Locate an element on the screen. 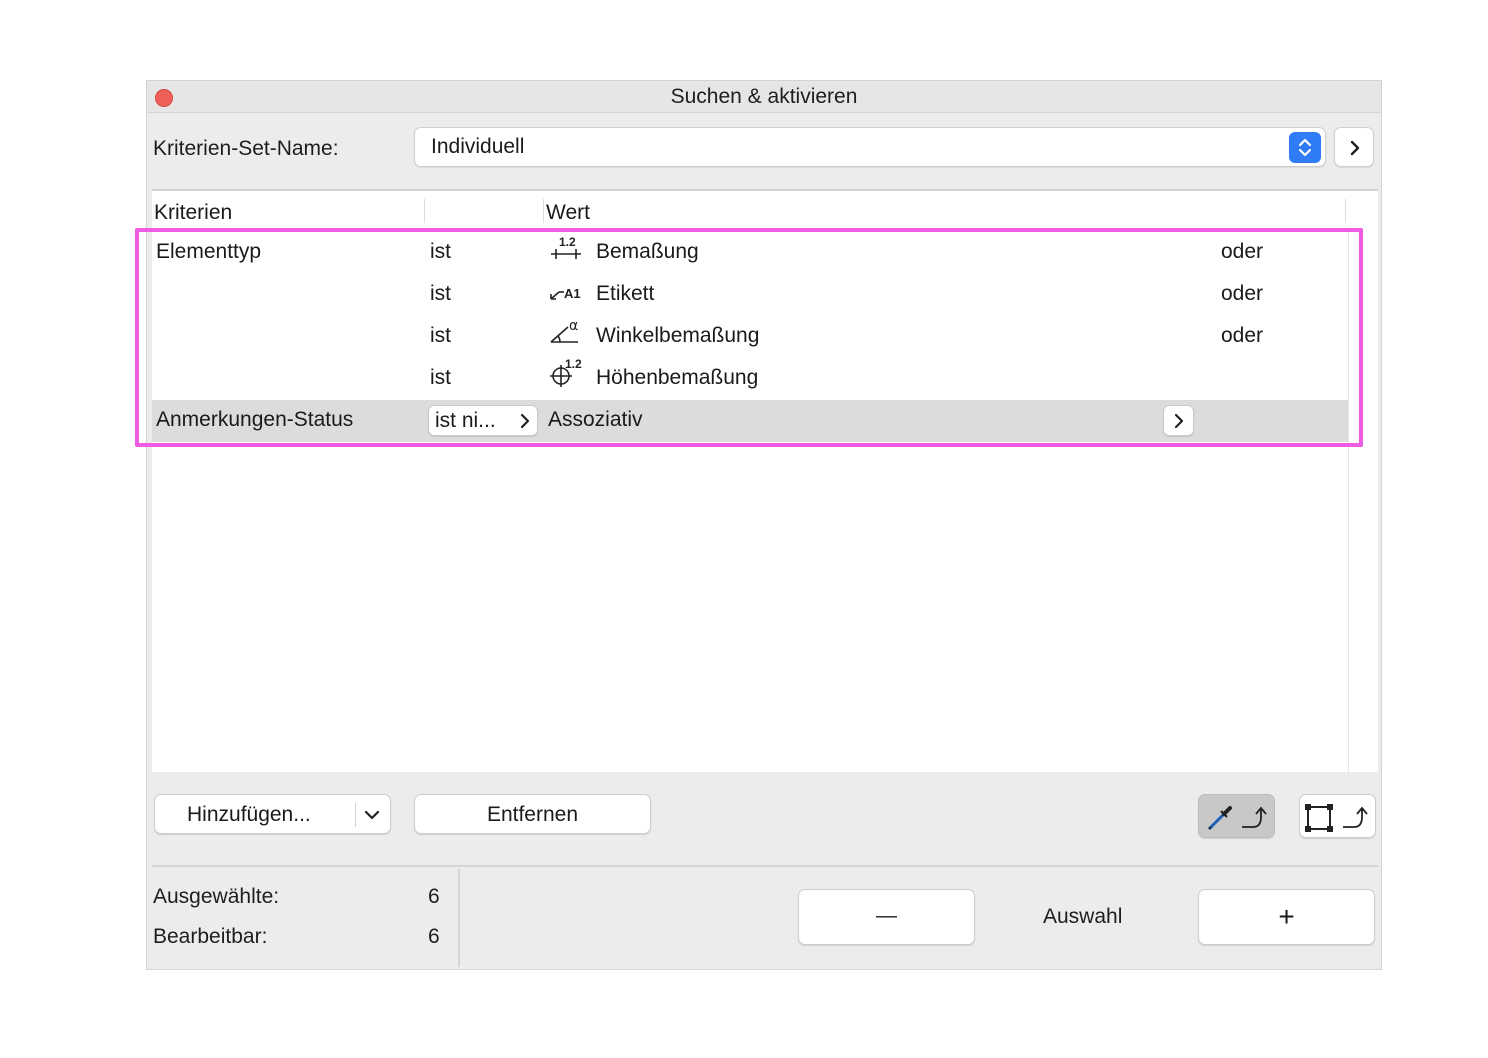 Image resolution: width=1488 pixels, height=1058 pixels. marquee-select-button is located at coordinates (1337, 816).